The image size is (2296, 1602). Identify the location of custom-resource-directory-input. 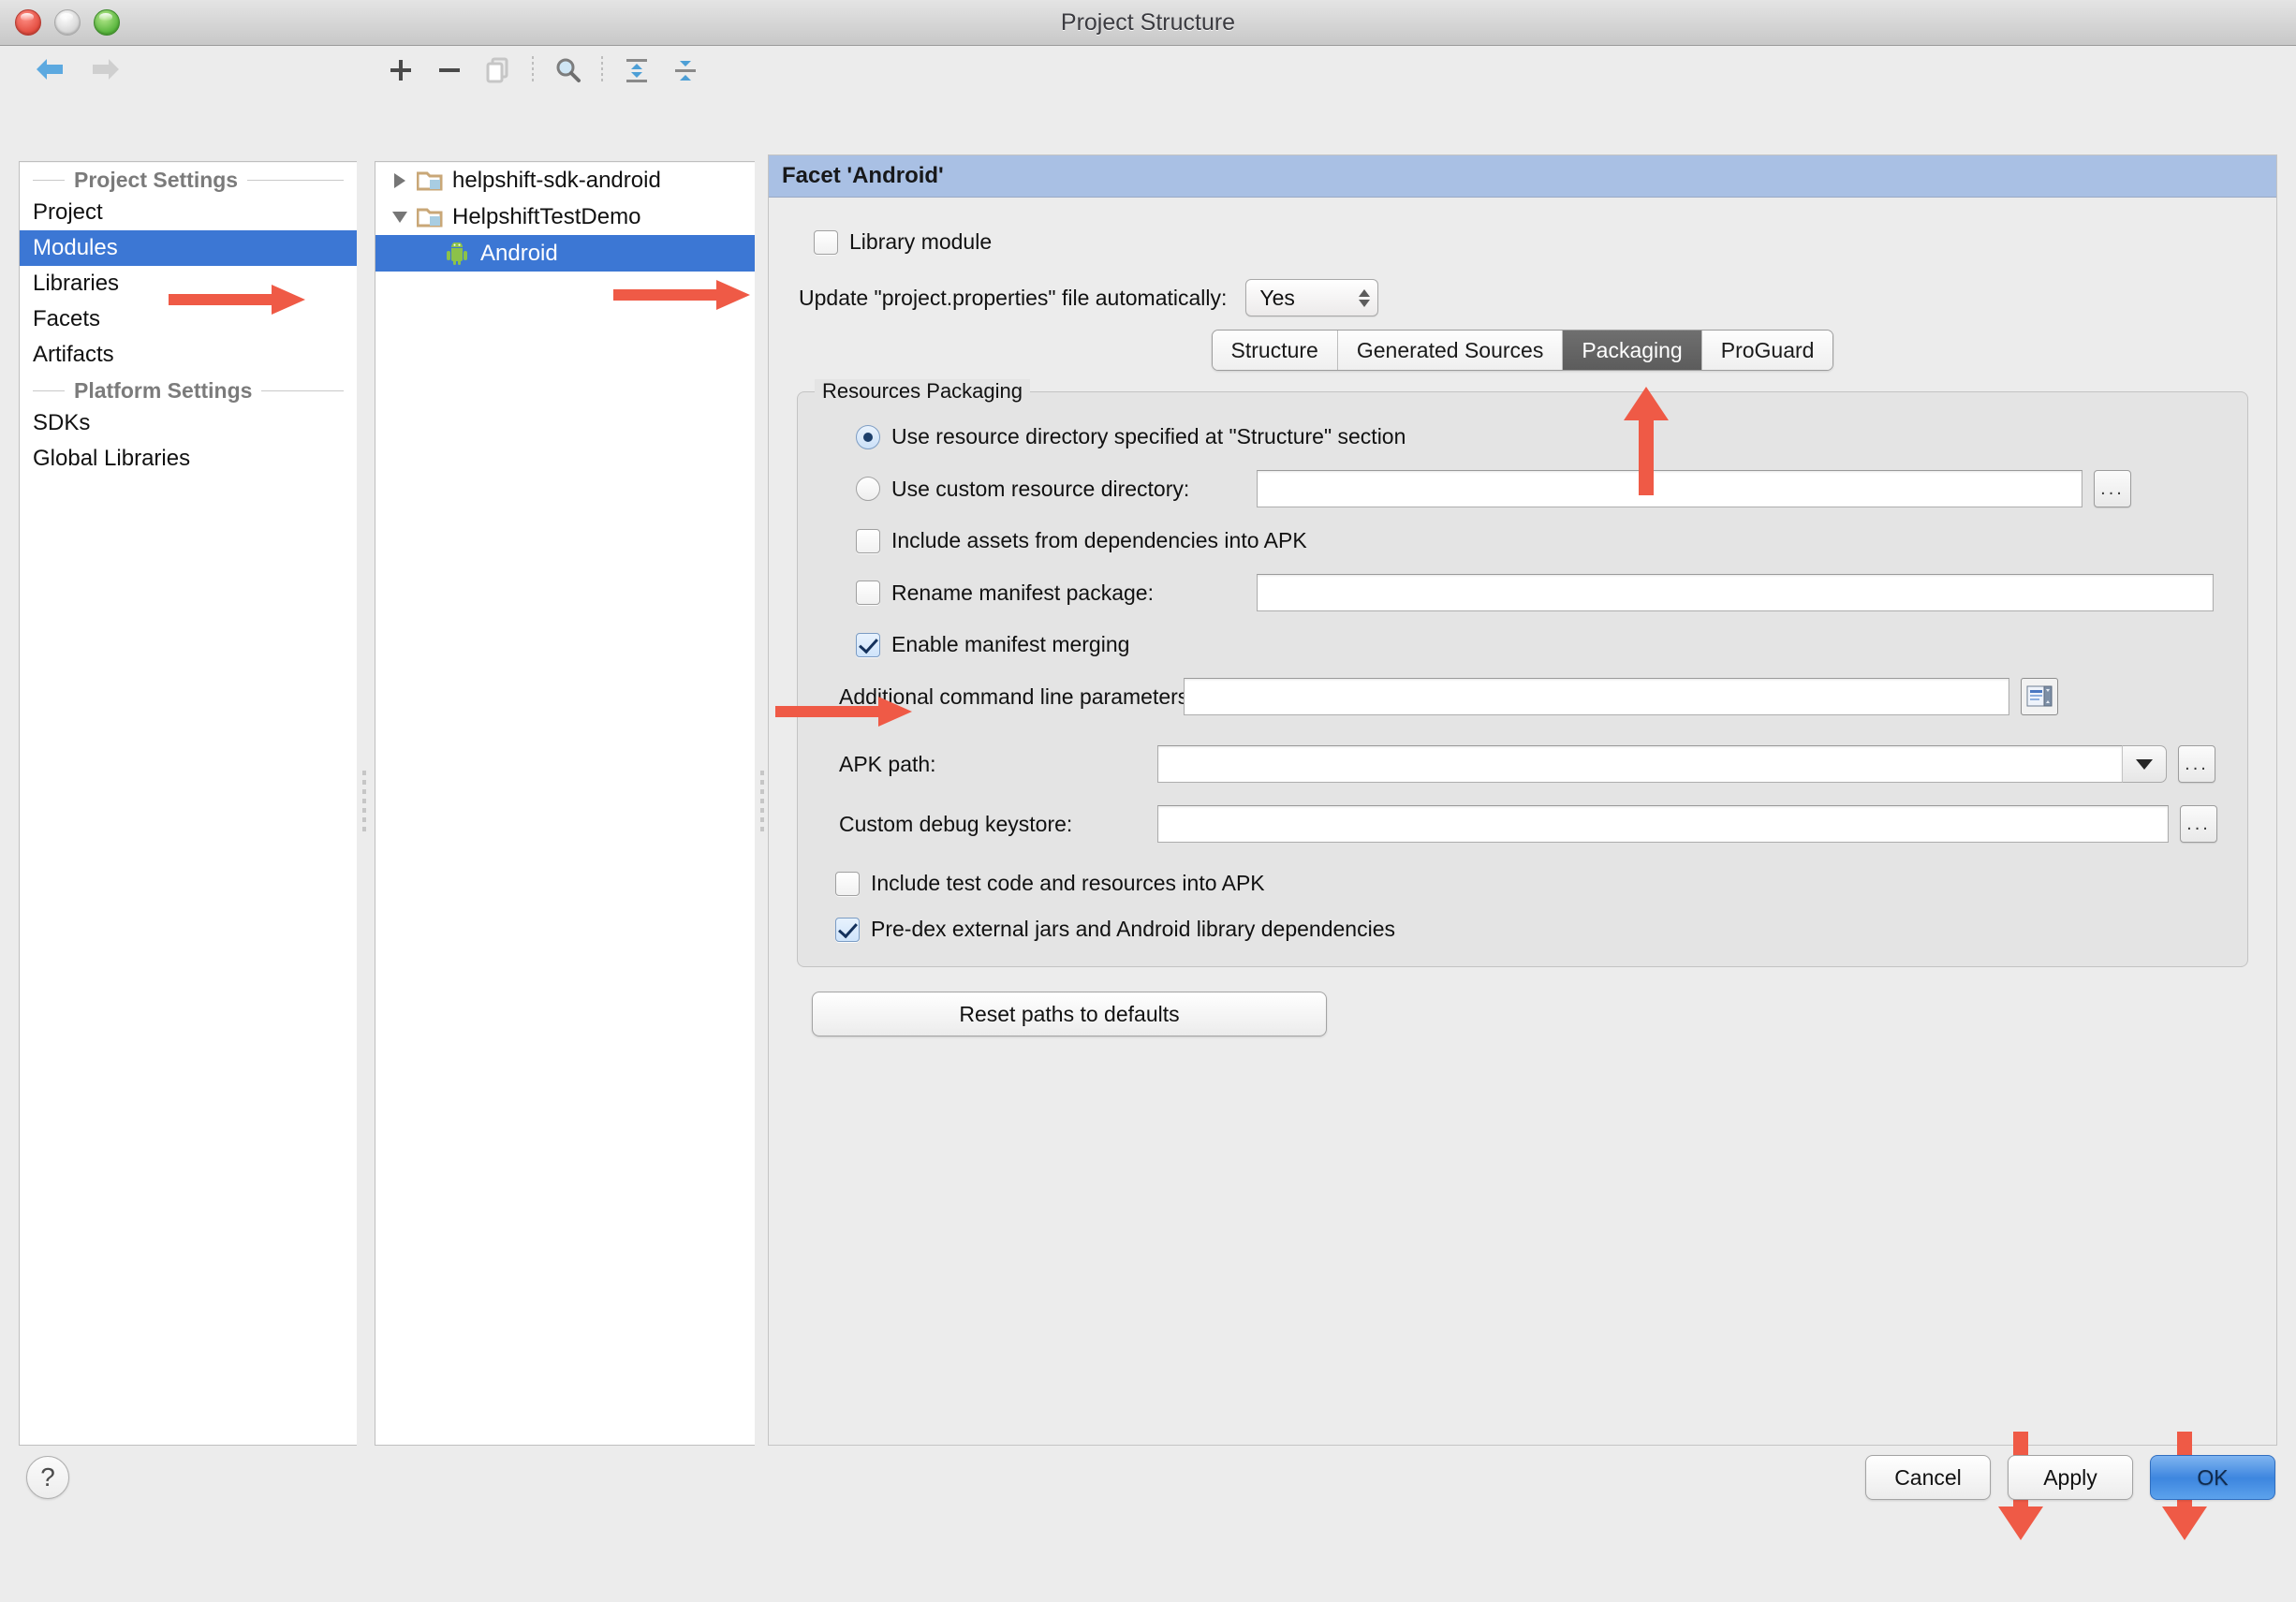
(1670, 488).